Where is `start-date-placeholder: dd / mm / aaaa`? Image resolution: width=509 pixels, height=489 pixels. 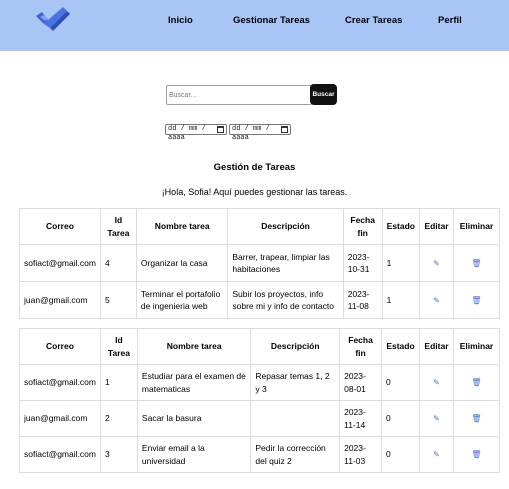
start-date-placeholder: dd / mm / aaaa is located at coordinates (187, 133).